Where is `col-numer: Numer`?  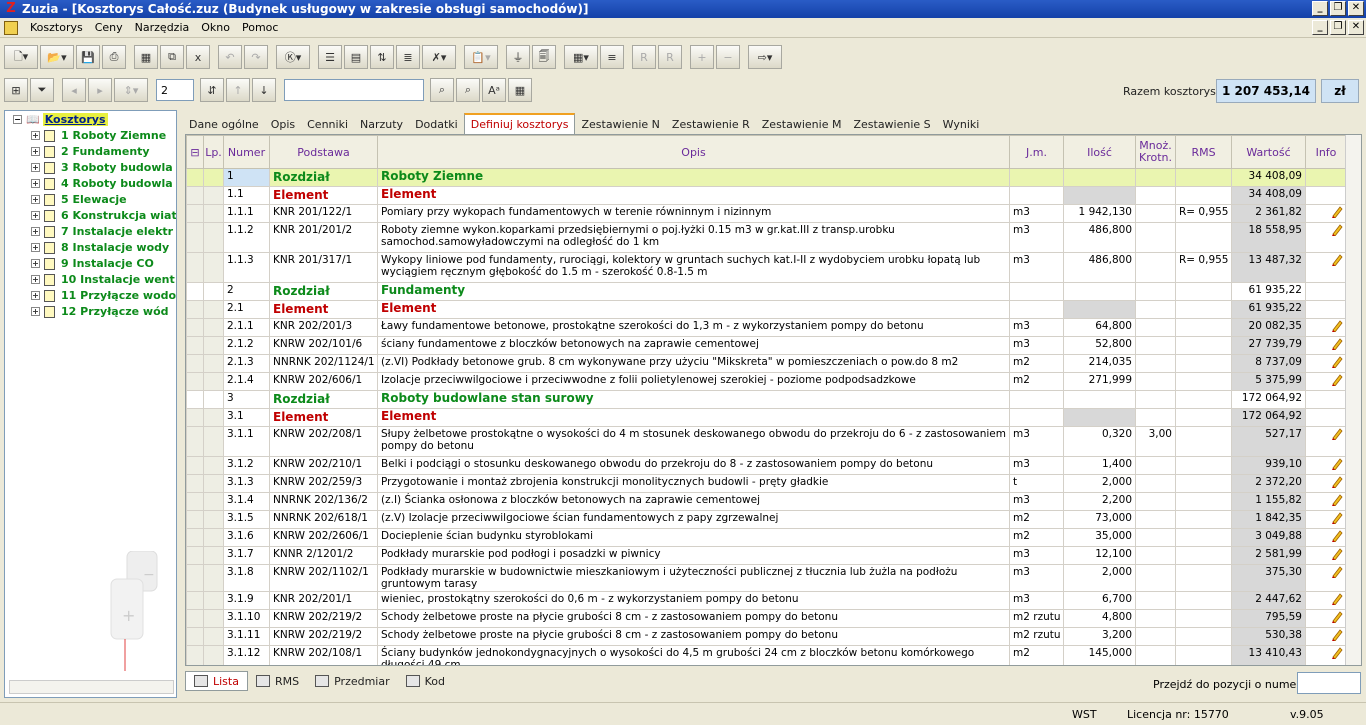
col-numer: Numer is located at coordinates (246, 152).